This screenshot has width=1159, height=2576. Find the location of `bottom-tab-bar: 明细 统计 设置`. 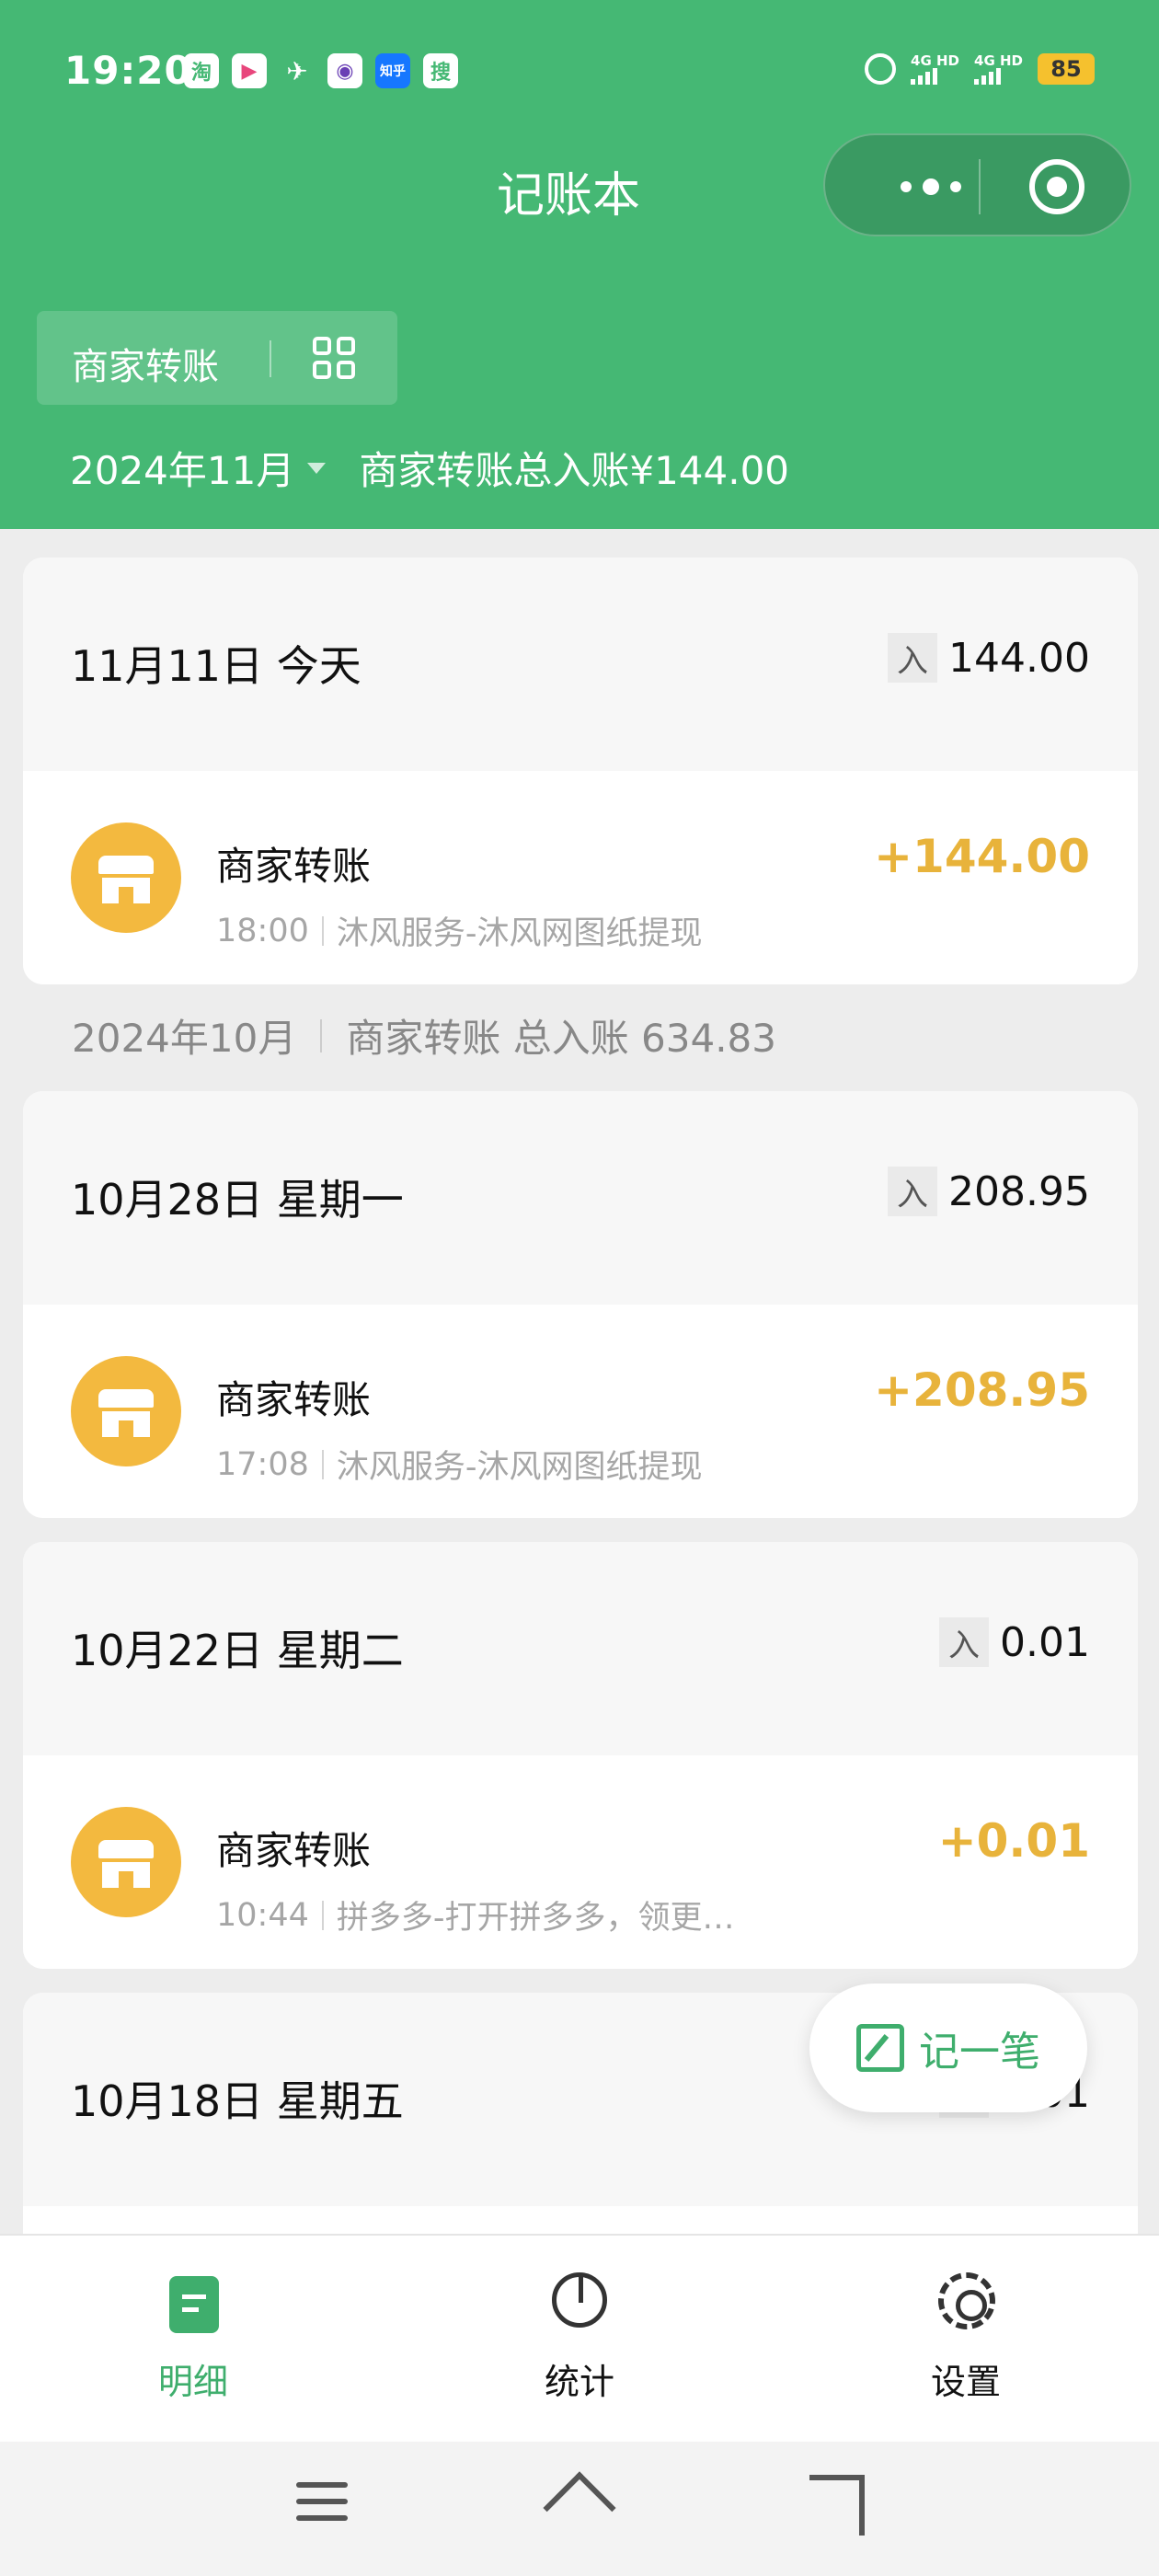

bottom-tab-bar: 明细 统计 设置 is located at coordinates (579, 2338).